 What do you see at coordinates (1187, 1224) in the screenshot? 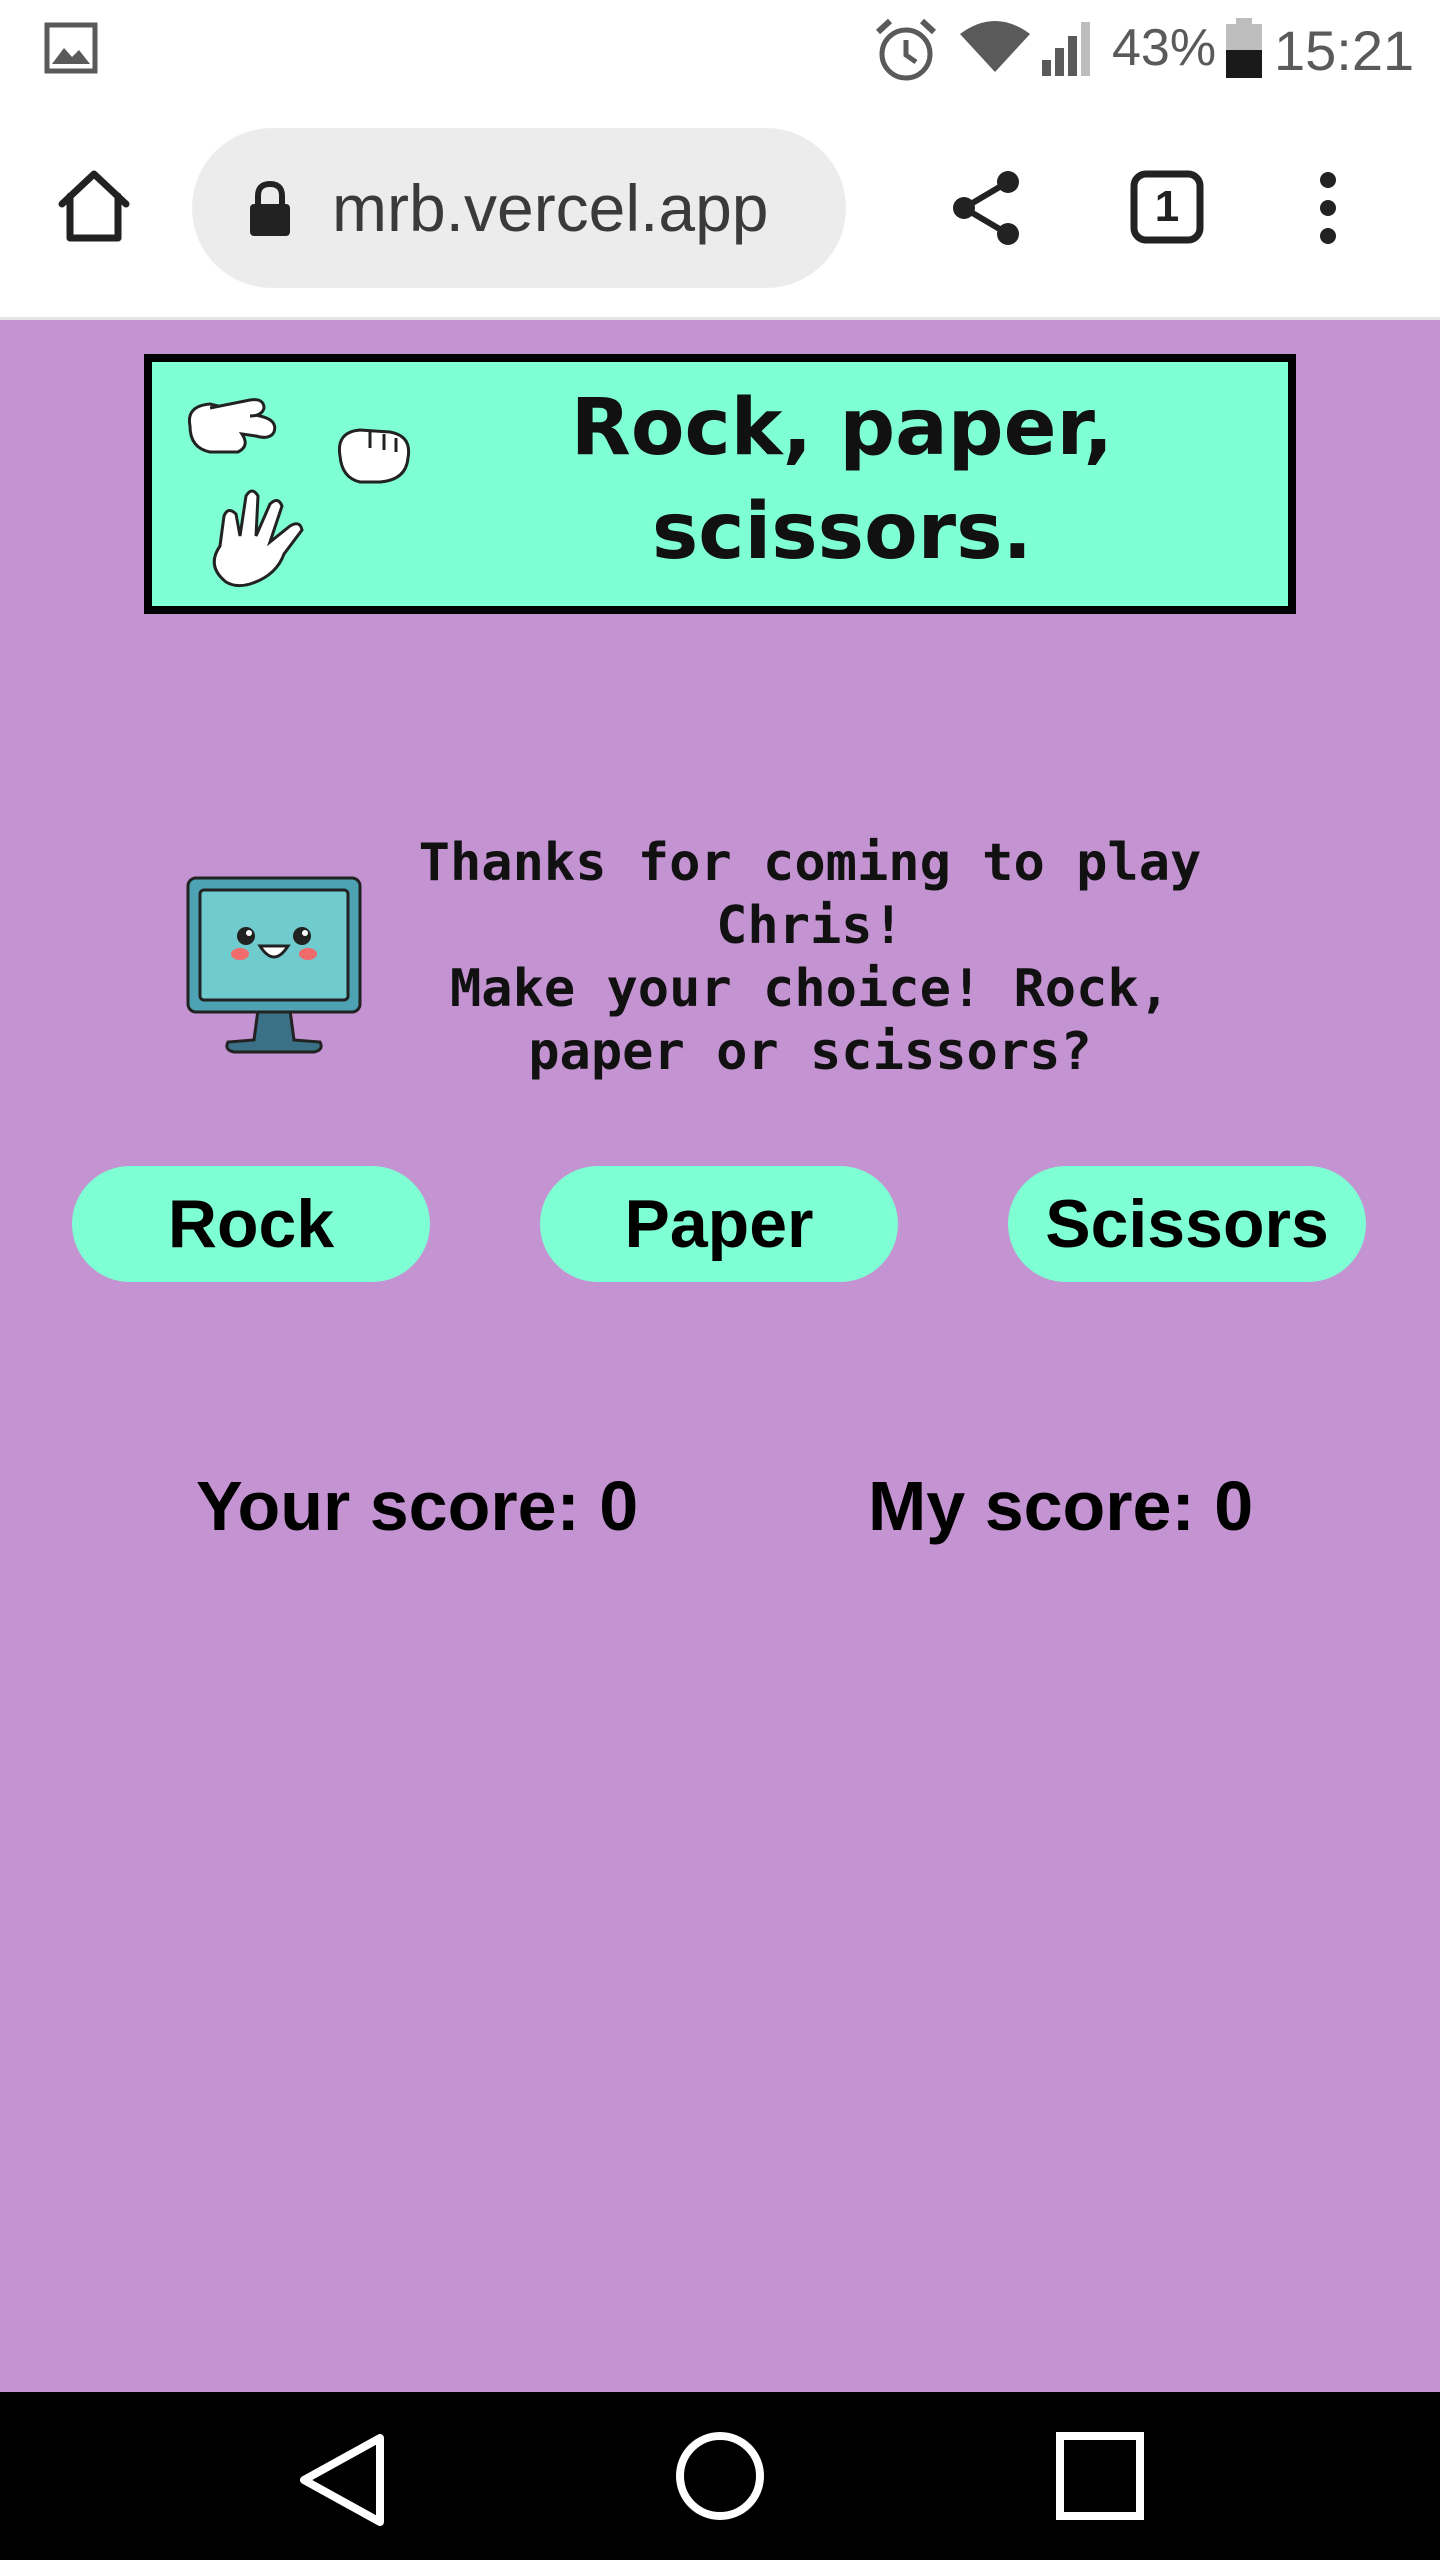
I see `scissors-button: Scissors` at bounding box center [1187, 1224].